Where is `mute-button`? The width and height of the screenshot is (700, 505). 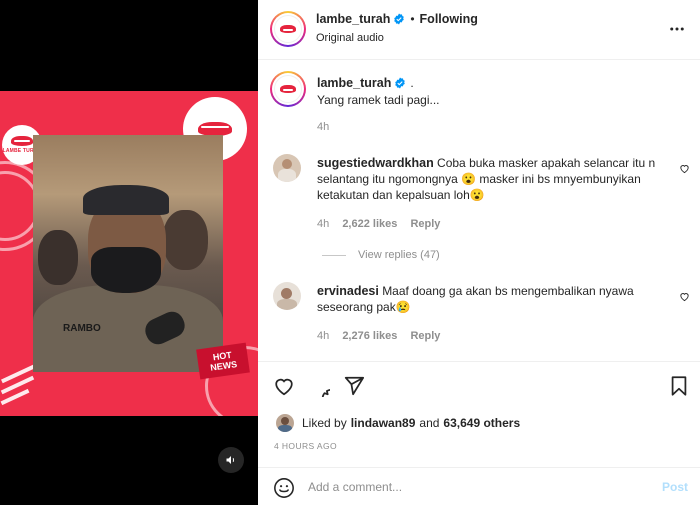 mute-button is located at coordinates (231, 460).